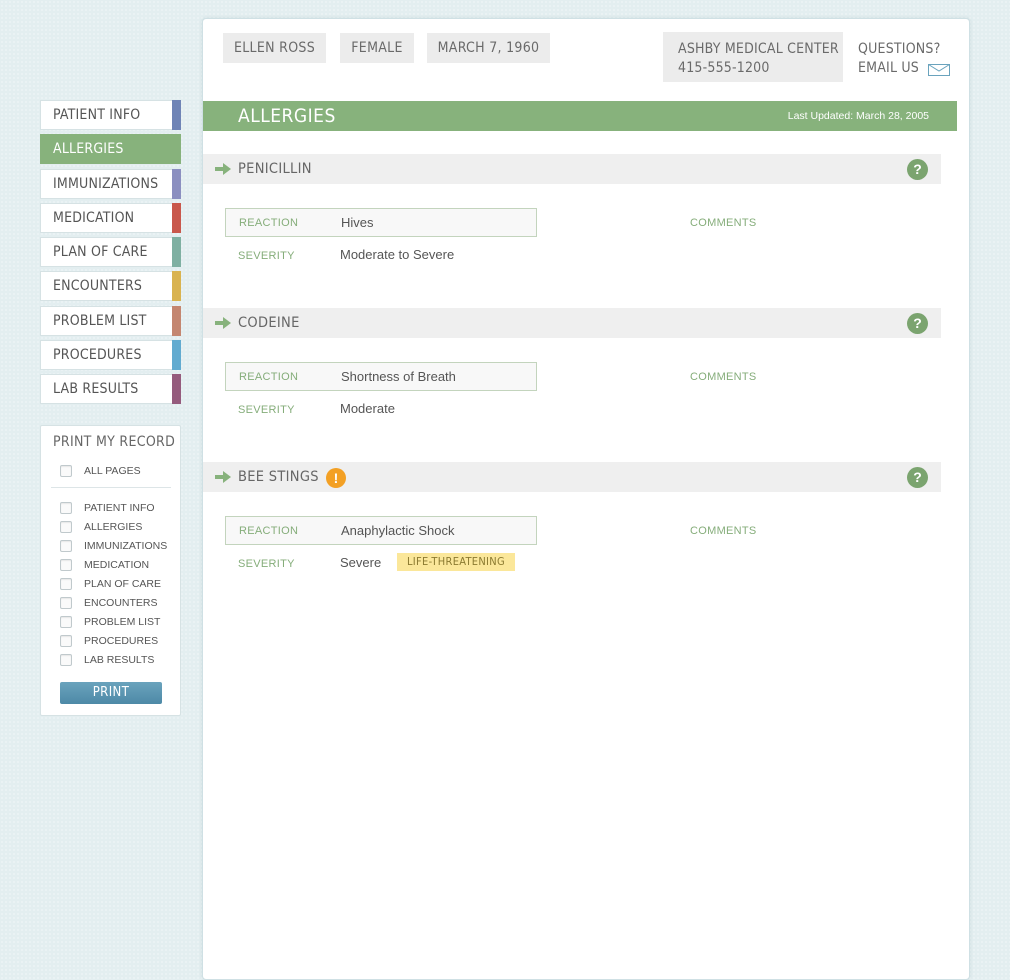  What do you see at coordinates (119, 508) in the screenshot?
I see `checkbox-label: PATIENT INFO` at bounding box center [119, 508].